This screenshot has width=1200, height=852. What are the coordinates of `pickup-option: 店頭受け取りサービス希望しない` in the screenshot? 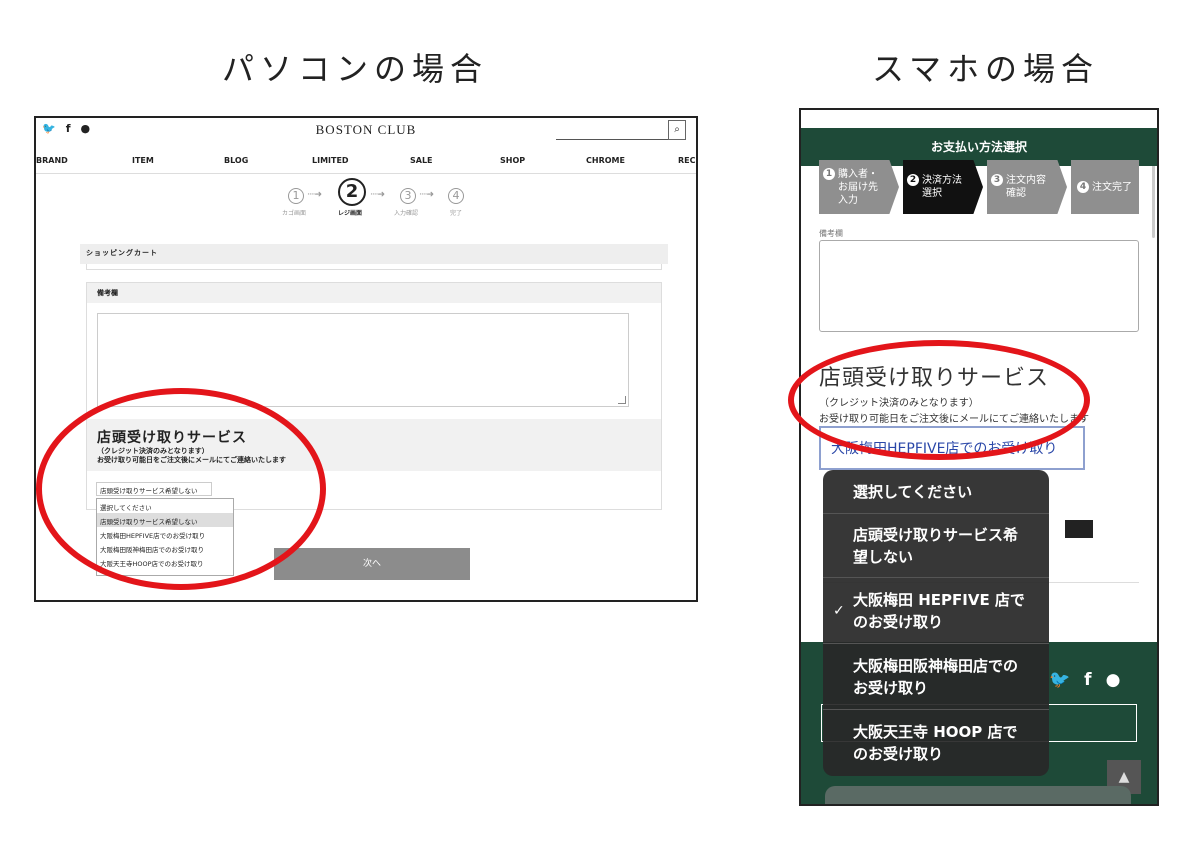 It's located at (165, 520).